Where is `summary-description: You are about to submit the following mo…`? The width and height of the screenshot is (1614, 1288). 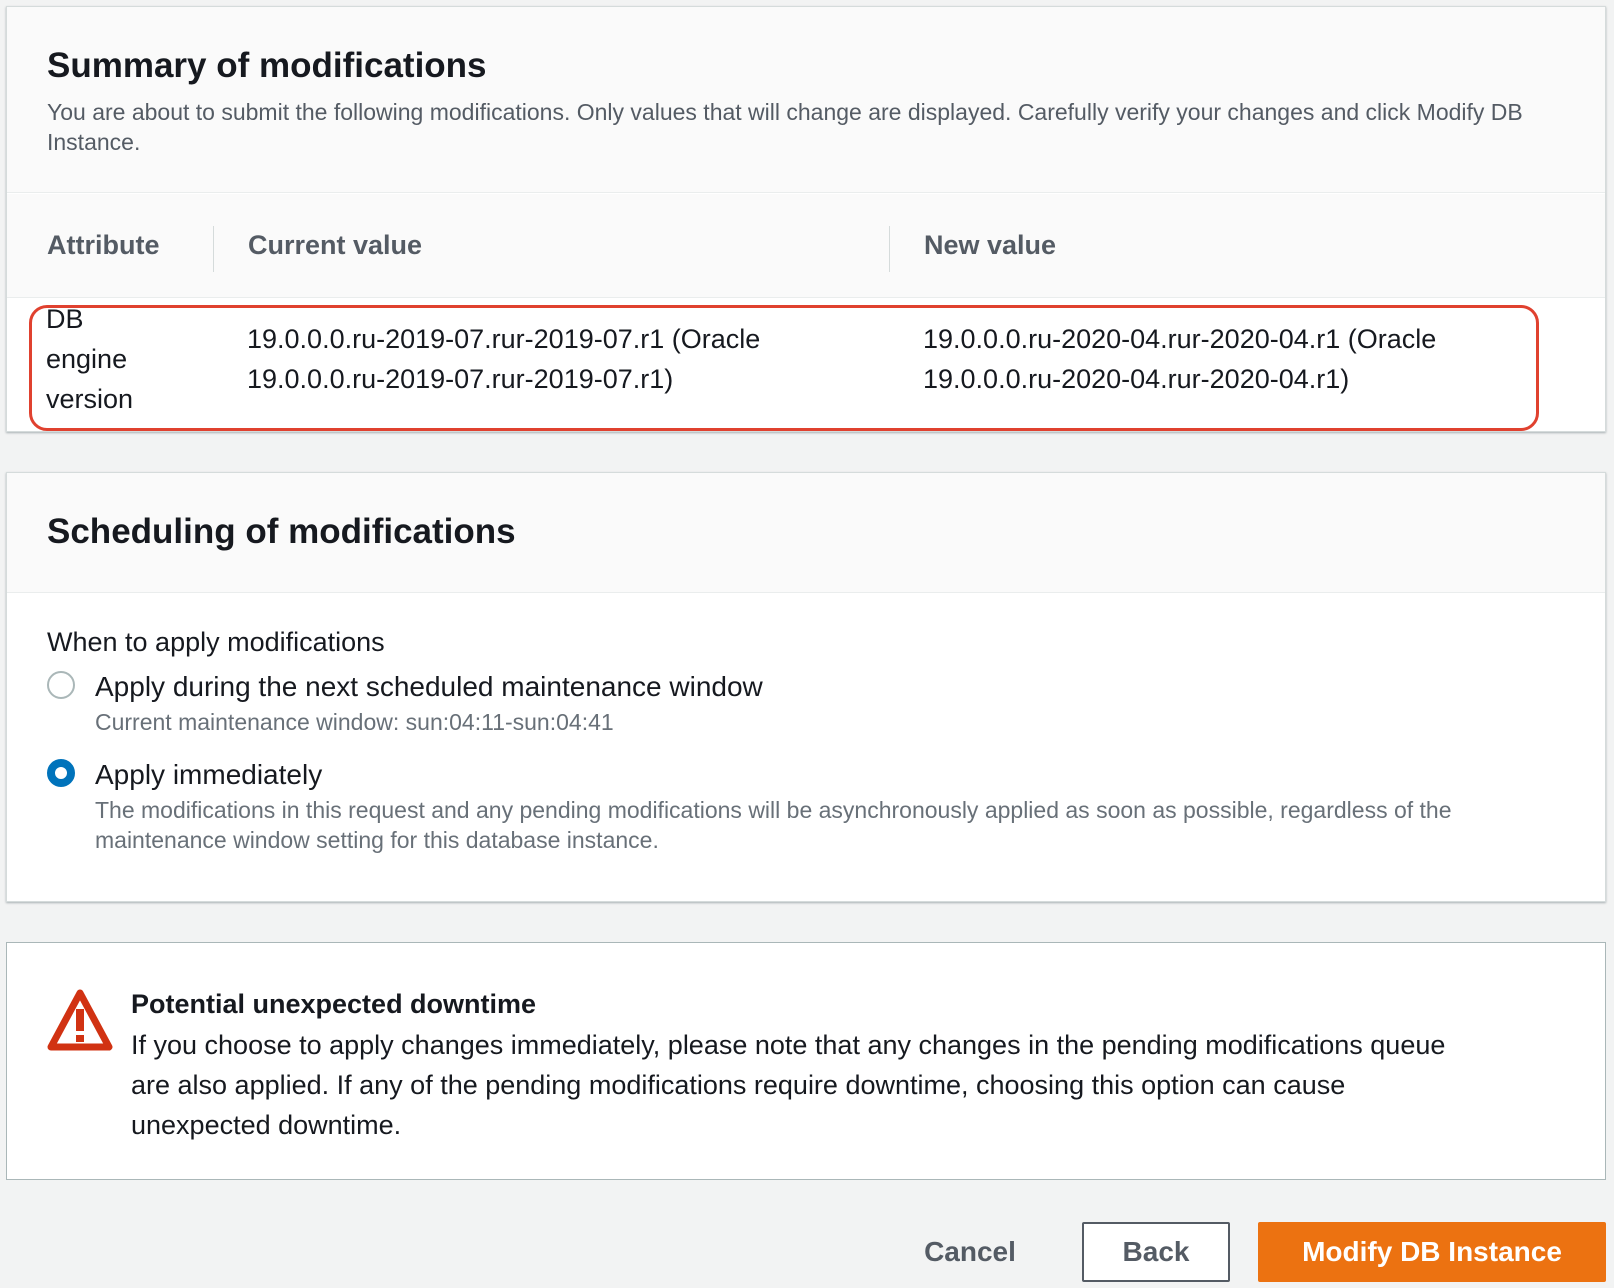
summary-description: You are about to submit the following mo… is located at coordinates (785, 127).